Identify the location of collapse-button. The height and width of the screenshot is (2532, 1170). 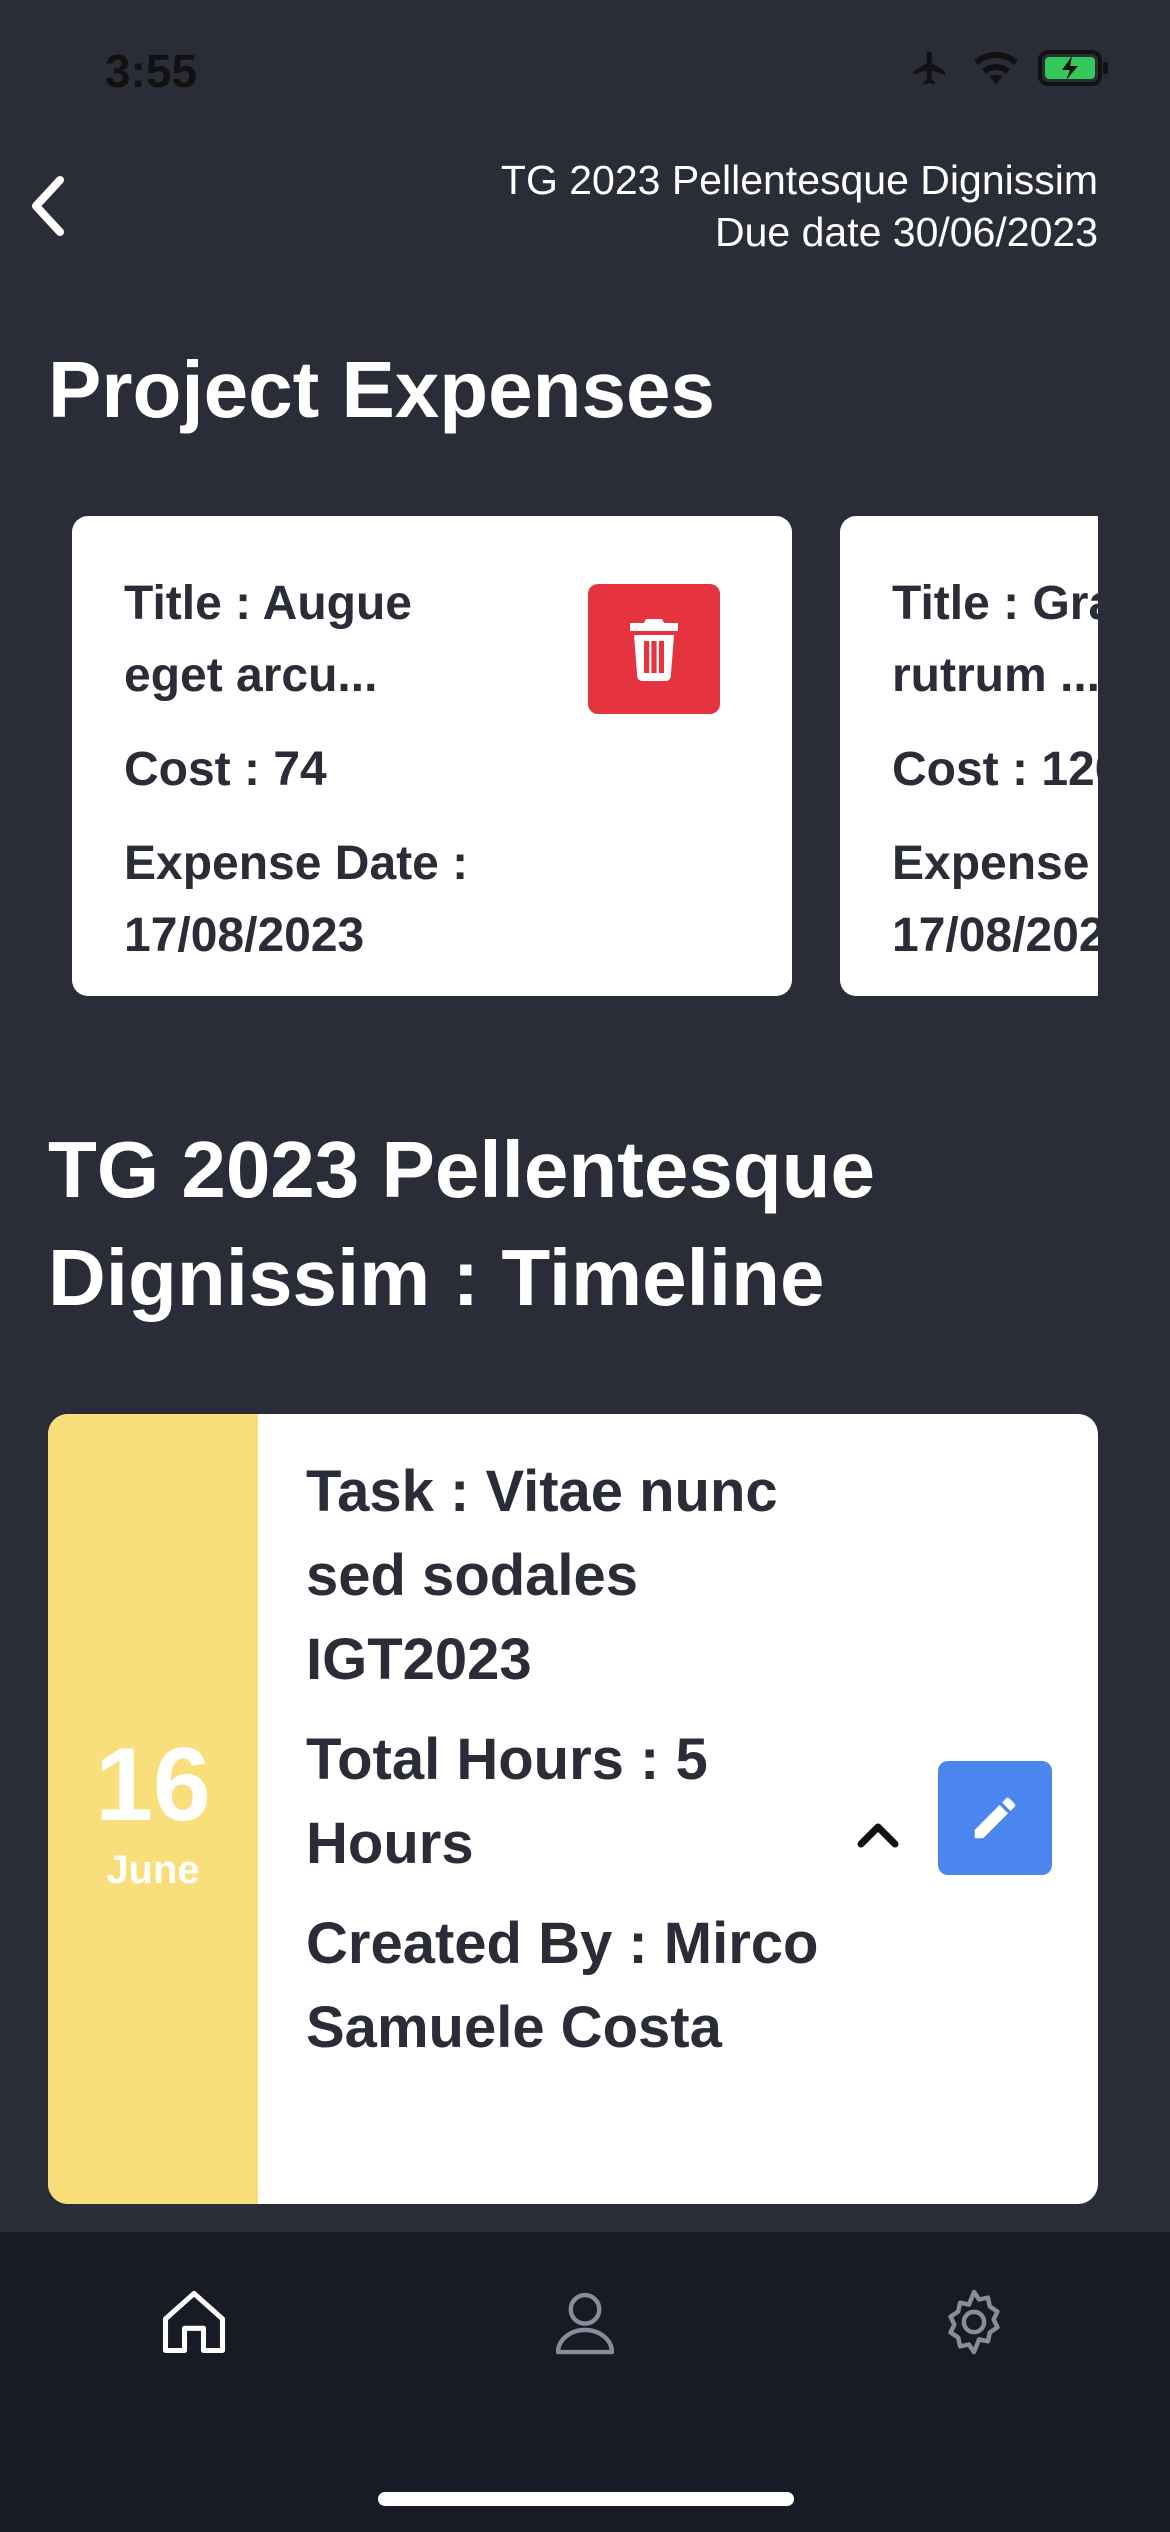
(878, 1834).